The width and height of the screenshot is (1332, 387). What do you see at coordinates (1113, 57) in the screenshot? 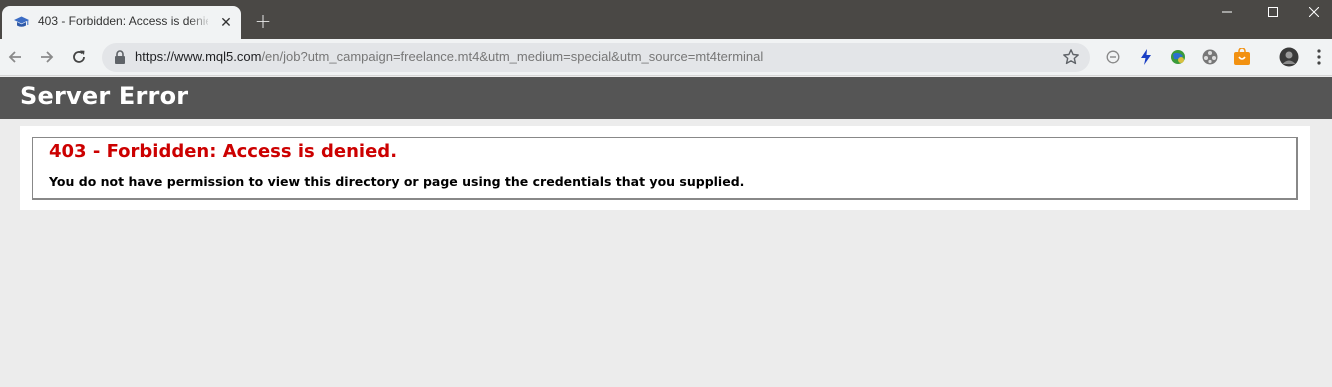
I see `block-extension-icon` at bounding box center [1113, 57].